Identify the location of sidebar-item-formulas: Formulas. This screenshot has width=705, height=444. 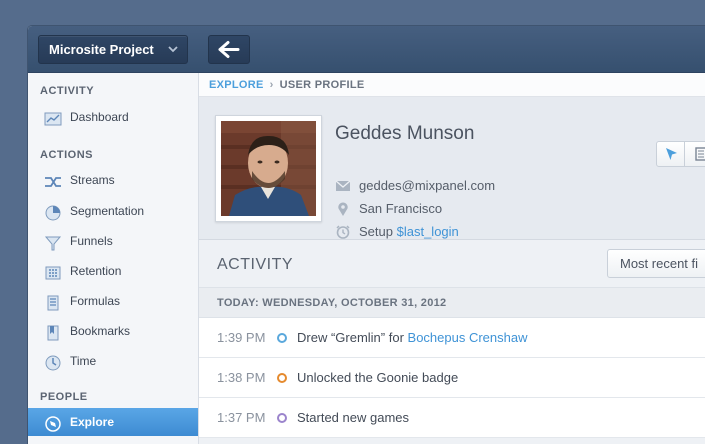
(113, 301).